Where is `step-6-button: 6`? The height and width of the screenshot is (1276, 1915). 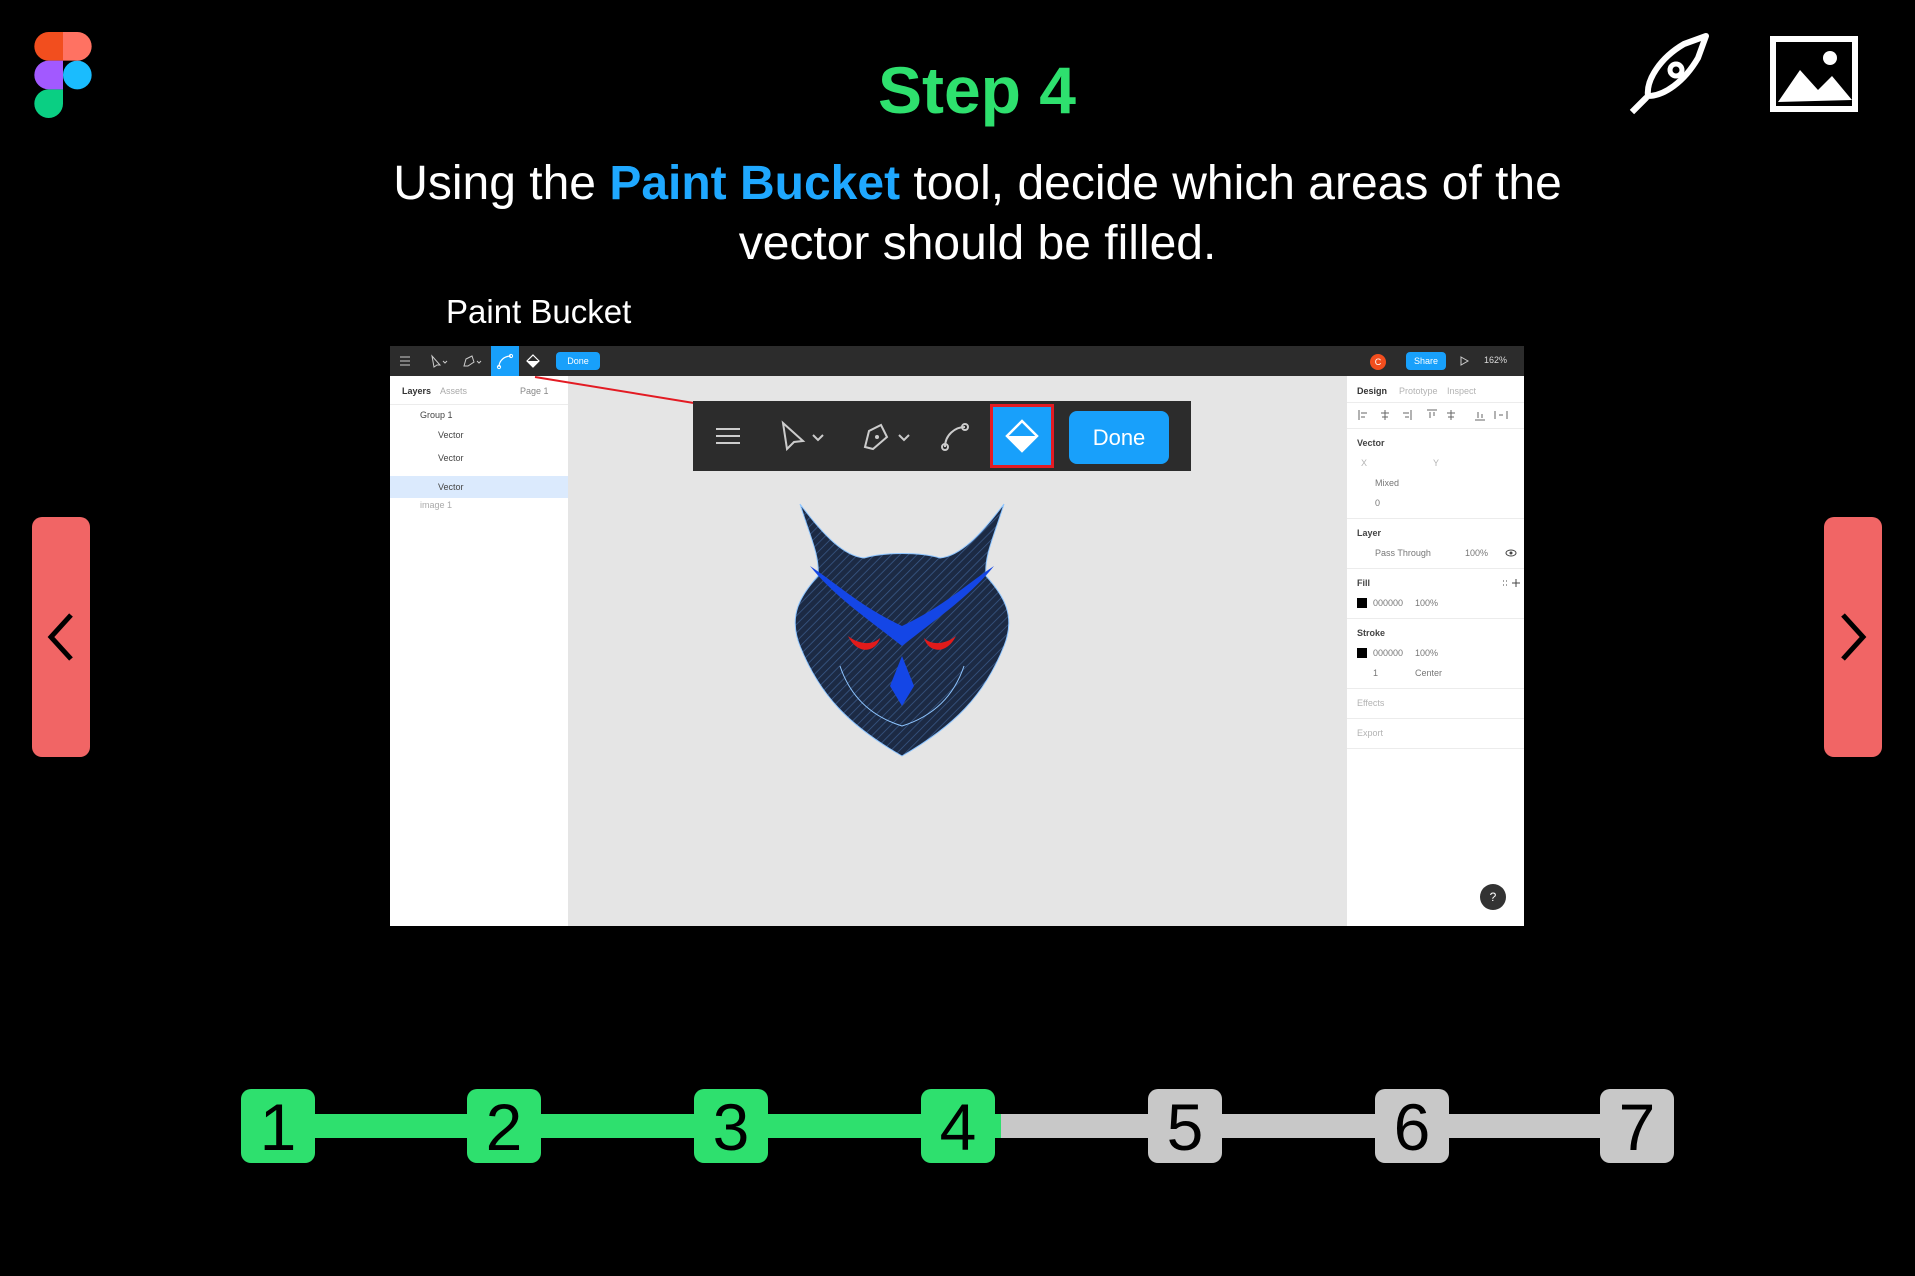 step-6-button: 6 is located at coordinates (1412, 1126).